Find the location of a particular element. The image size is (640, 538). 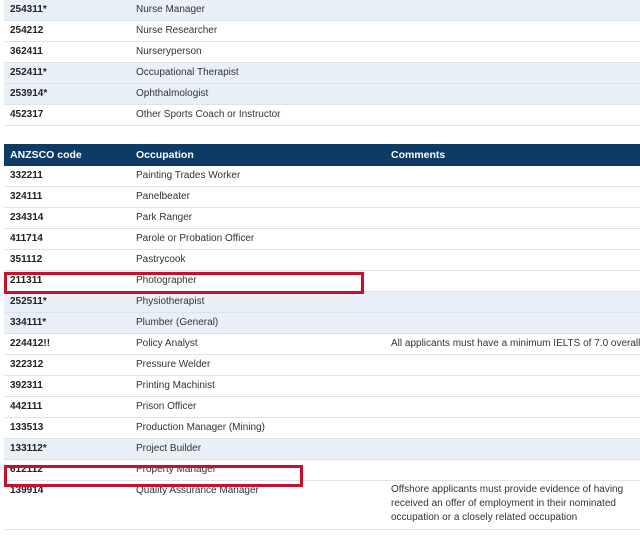

anzsco-code: 254311* is located at coordinates (28, 9).